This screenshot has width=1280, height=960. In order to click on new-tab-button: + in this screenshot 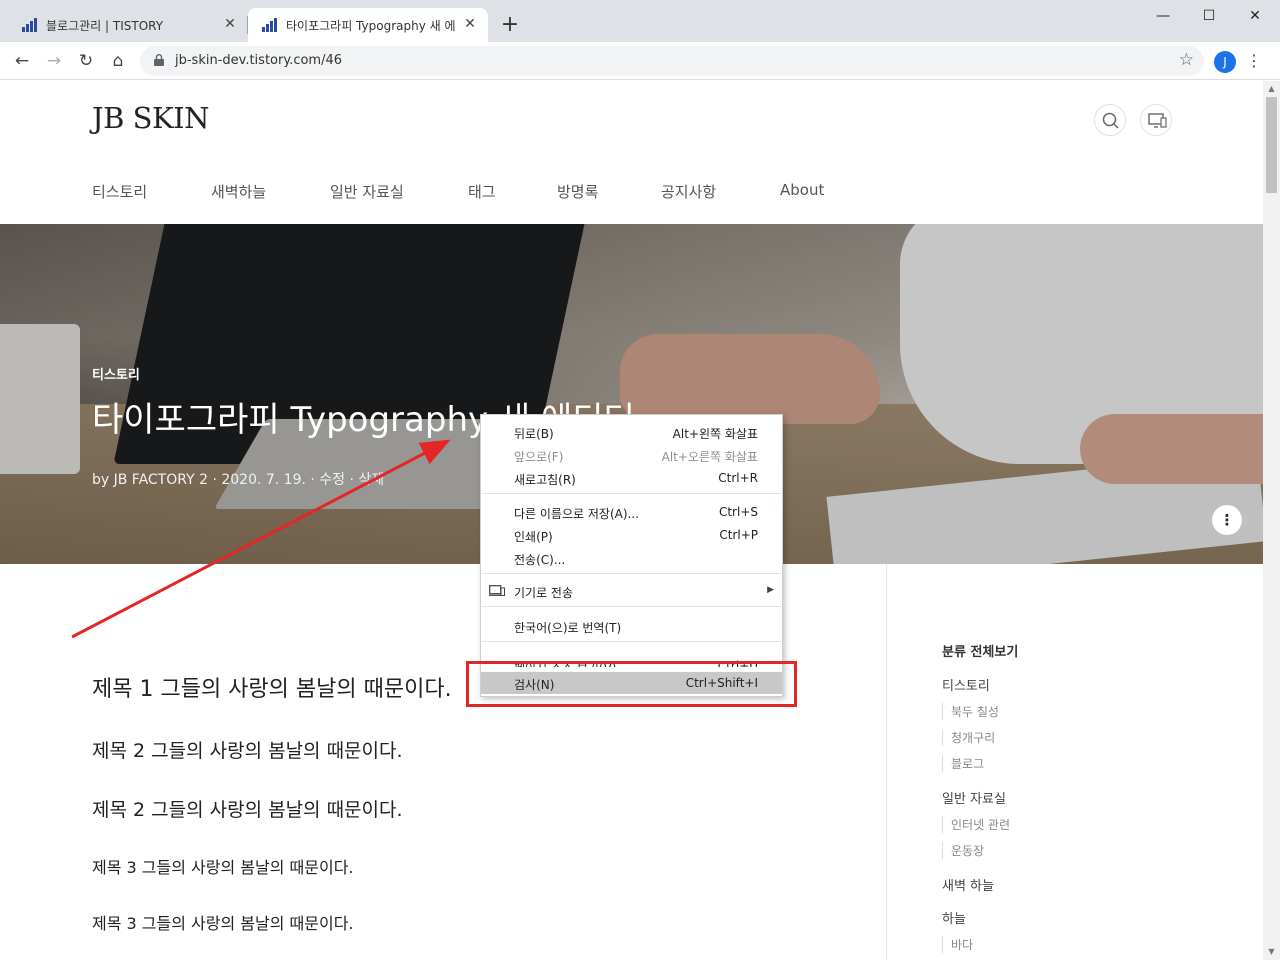, I will do `click(510, 26)`.